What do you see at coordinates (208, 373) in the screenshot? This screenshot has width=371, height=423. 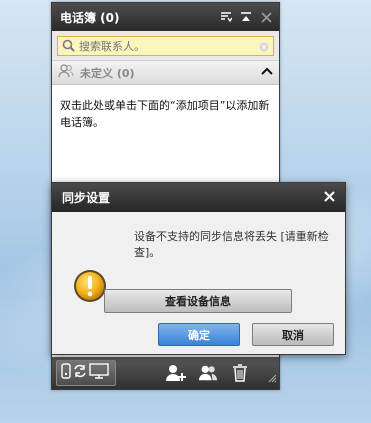 I see `add-group-icon` at bounding box center [208, 373].